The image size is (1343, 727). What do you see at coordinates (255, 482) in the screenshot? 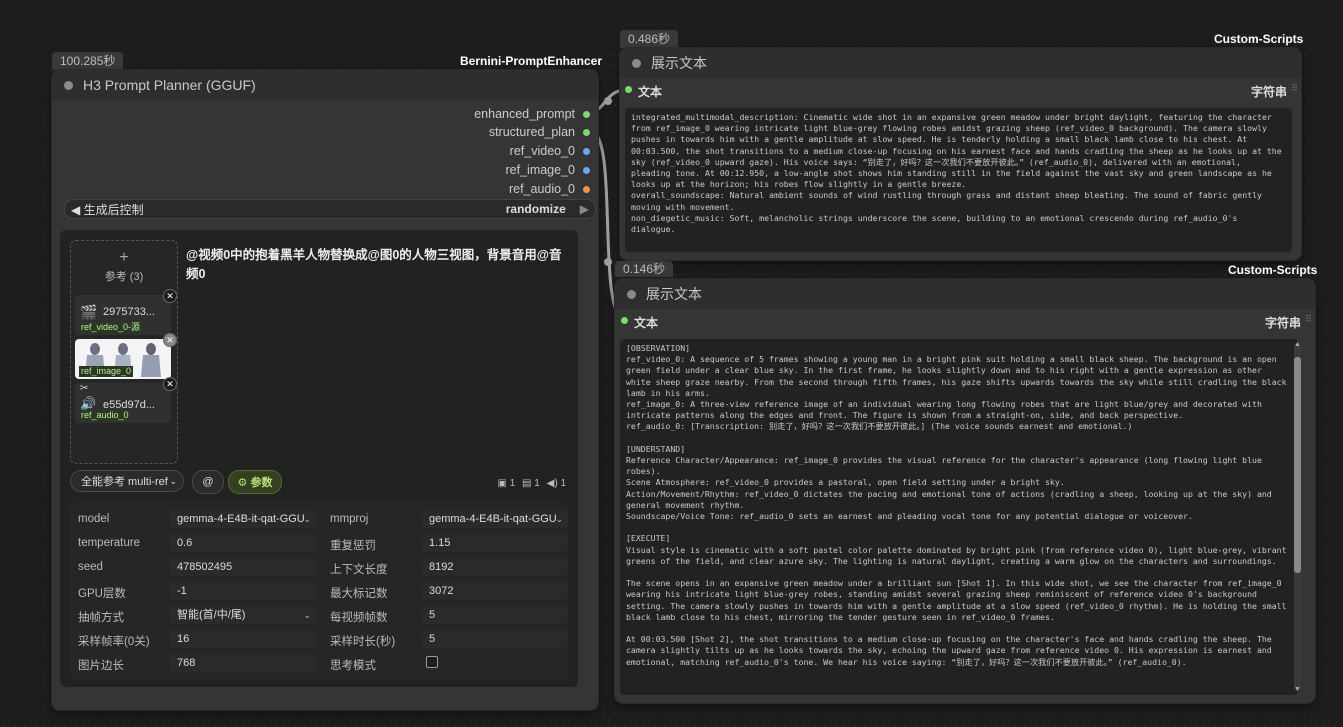
I see `params-toggle-button: ⚙ 参数` at bounding box center [255, 482].